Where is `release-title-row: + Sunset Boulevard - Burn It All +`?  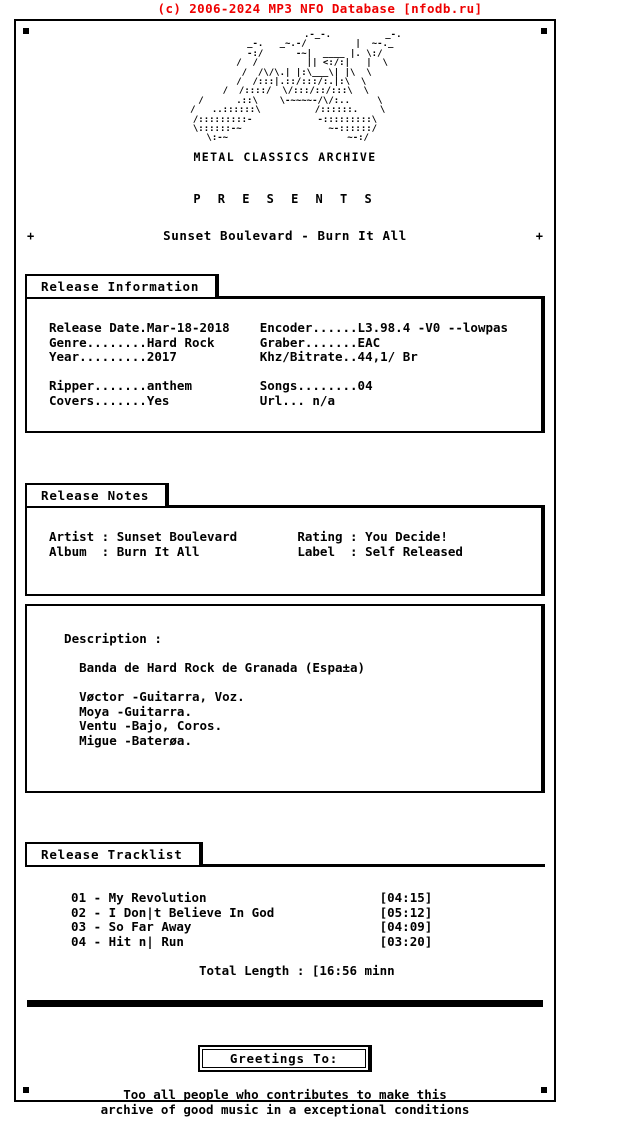
release-title-row: + Sunset Boulevard - Burn It All + is located at coordinates (285, 237).